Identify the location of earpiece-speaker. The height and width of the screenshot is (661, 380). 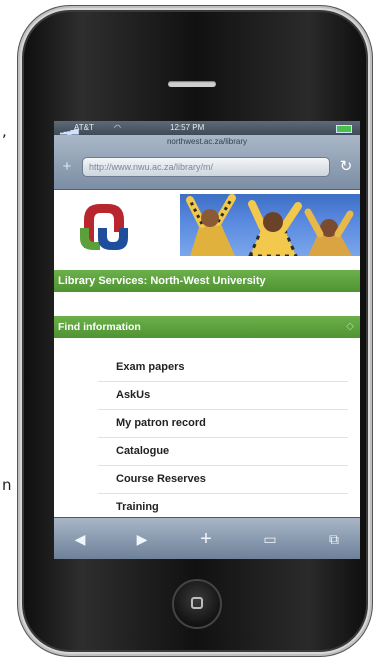
(192, 84).